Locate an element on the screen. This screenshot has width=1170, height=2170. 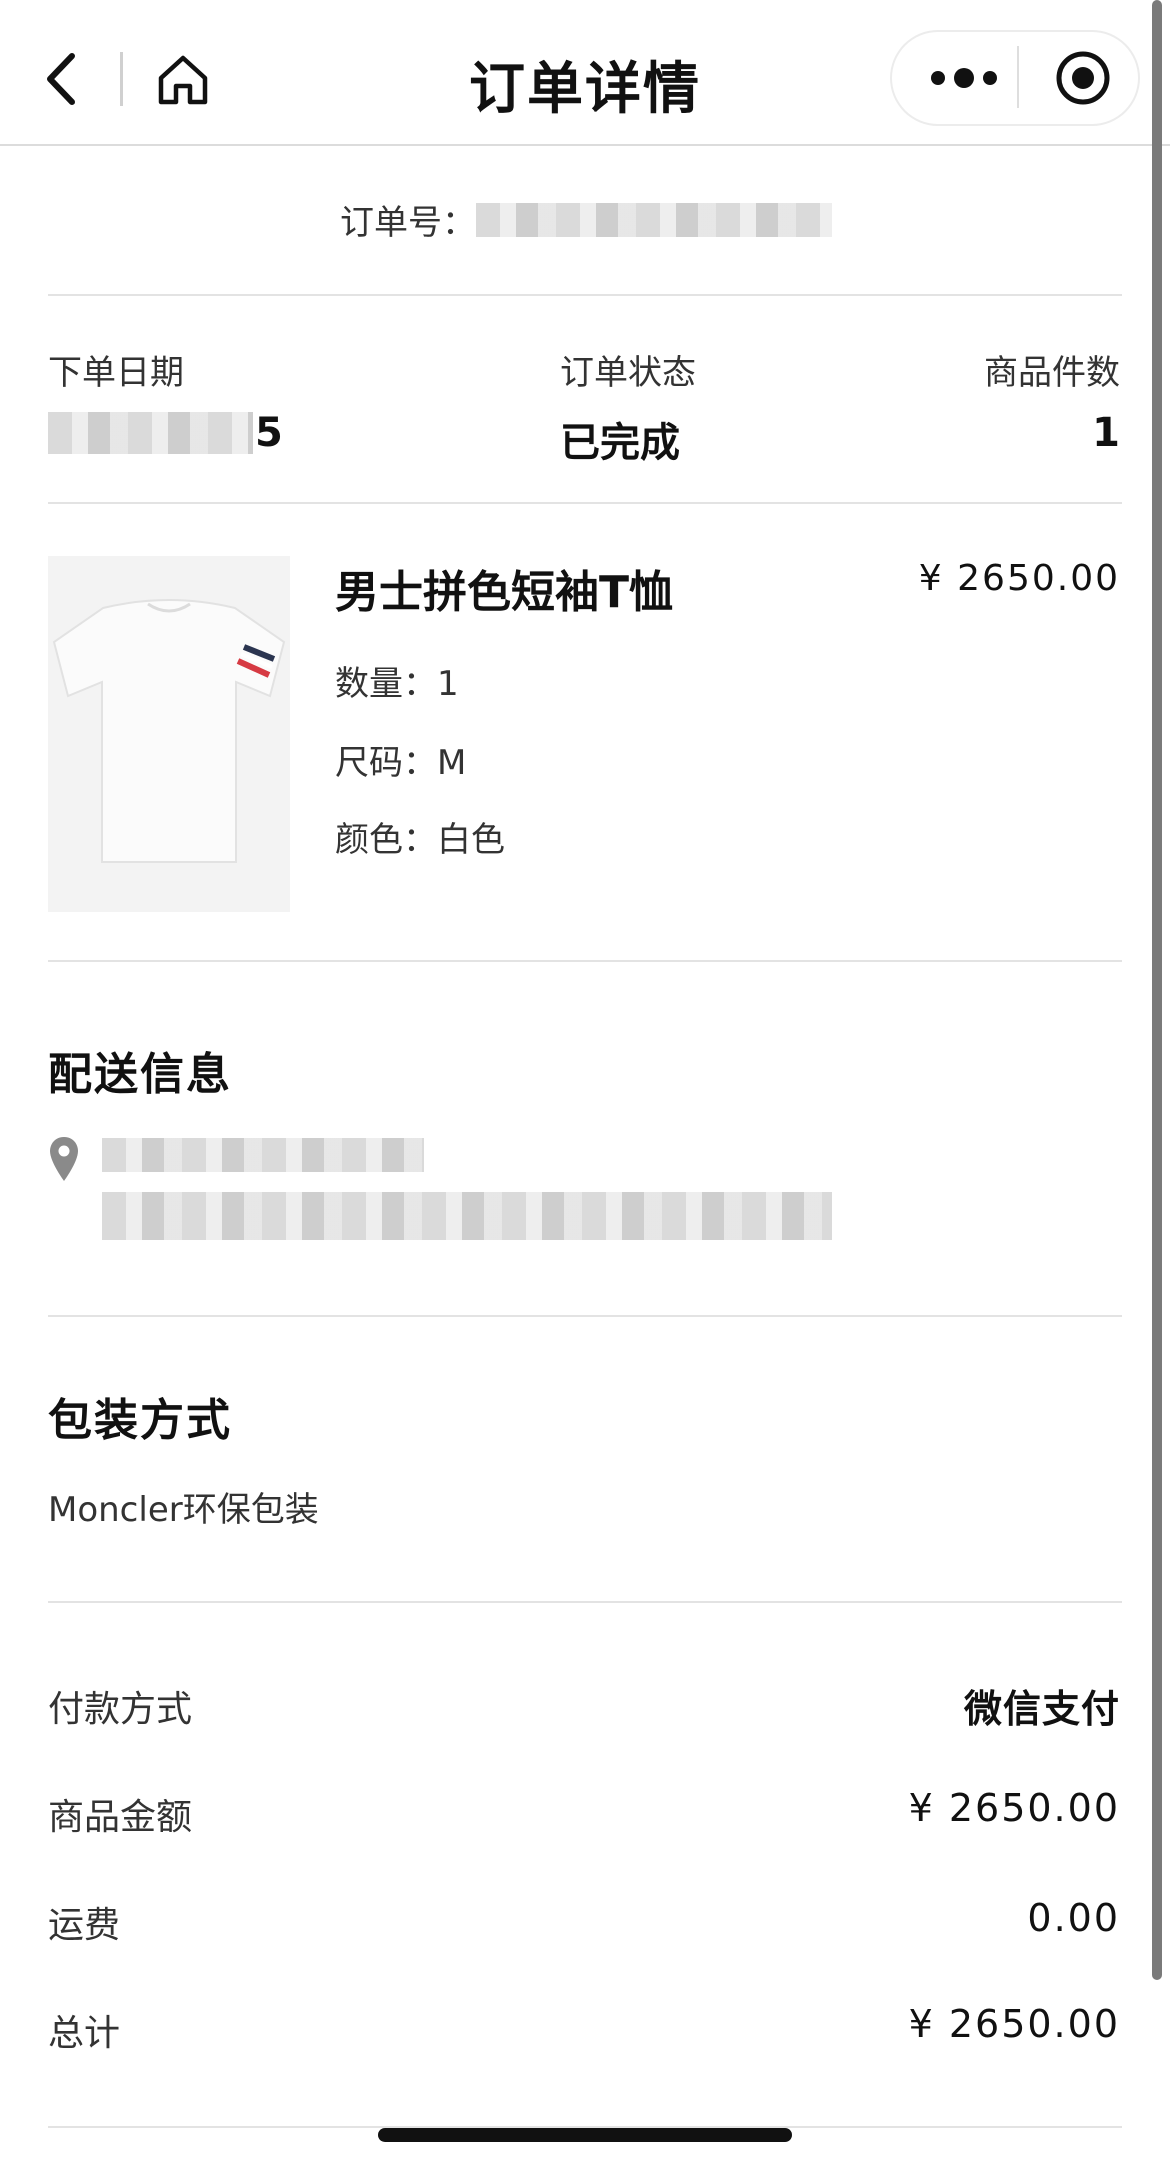
order-number-redacted is located at coordinates (654, 220).